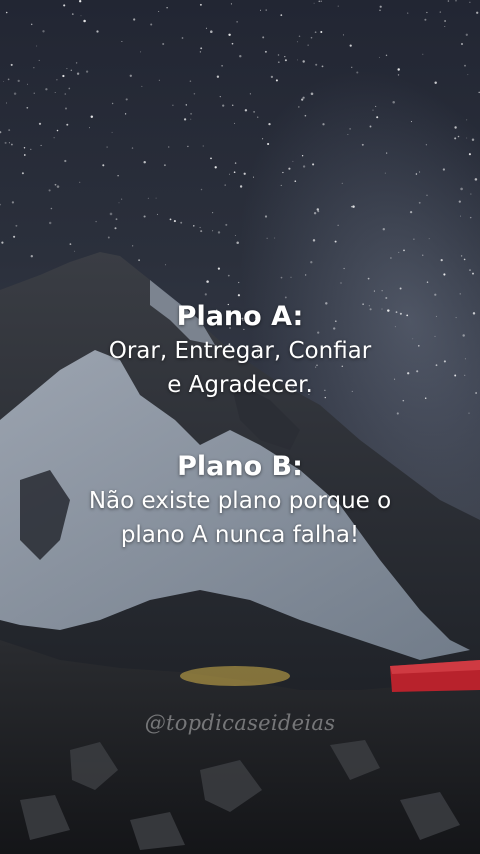 The image size is (480, 854). What do you see at coordinates (240, 316) in the screenshot?
I see `plan-a-heading: Plano A:` at bounding box center [240, 316].